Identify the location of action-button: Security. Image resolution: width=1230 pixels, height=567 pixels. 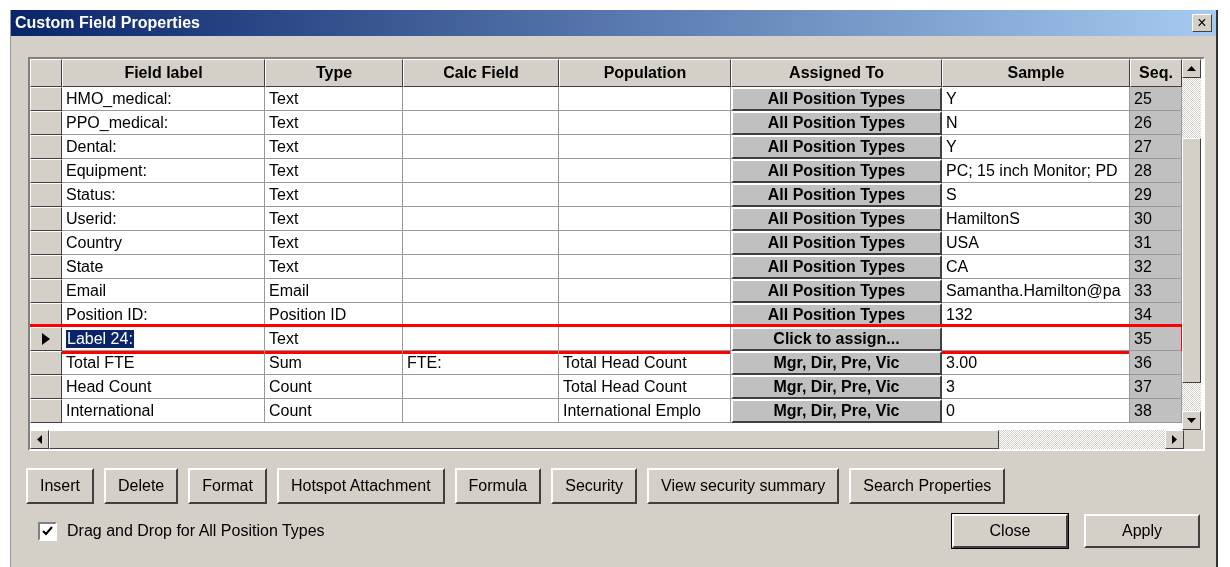
(594, 486).